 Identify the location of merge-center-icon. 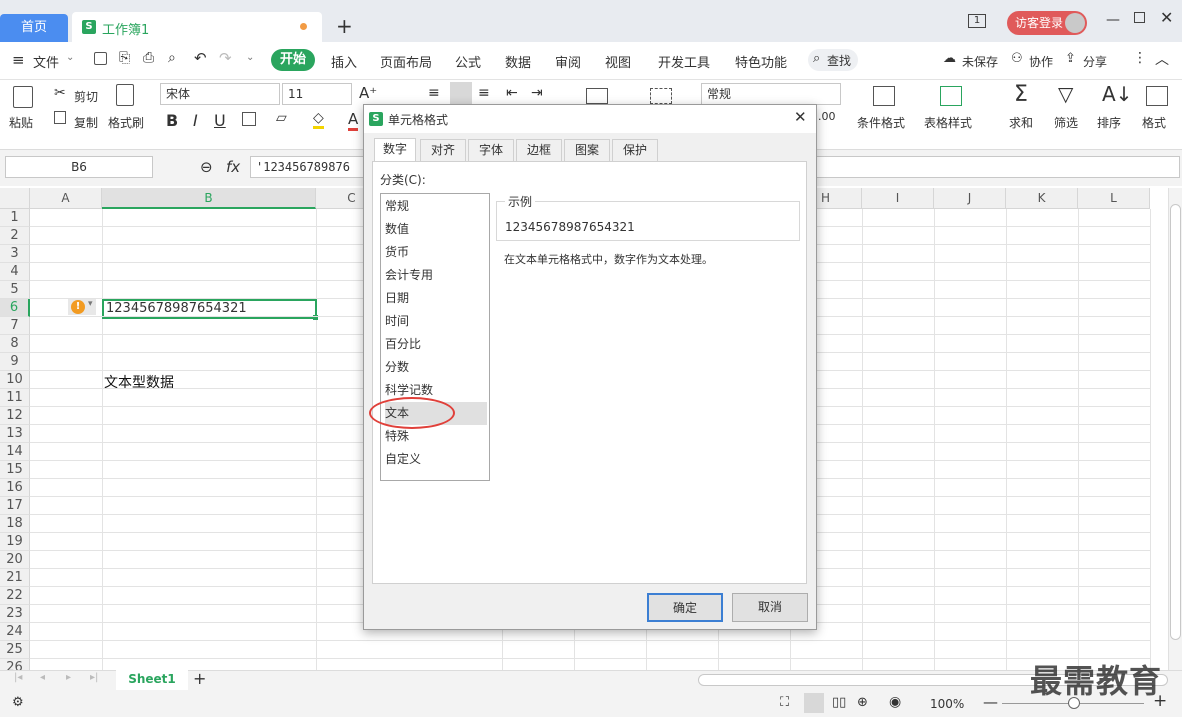
(597, 96).